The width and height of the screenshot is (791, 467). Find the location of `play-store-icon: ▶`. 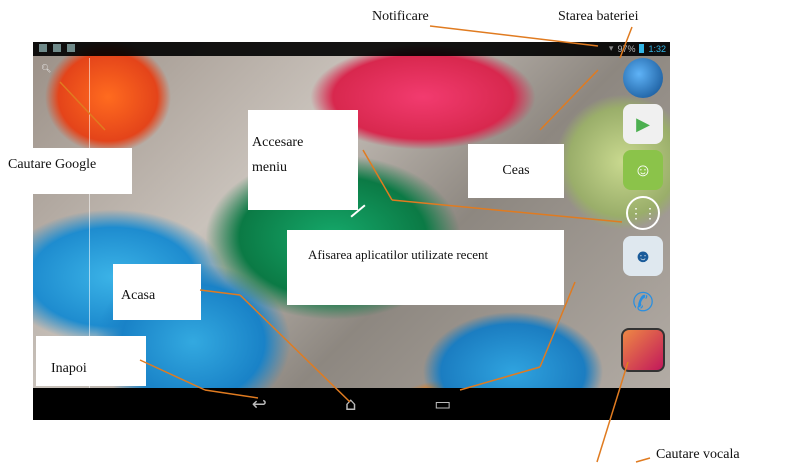

play-store-icon: ▶ is located at coordinates (643, 124).